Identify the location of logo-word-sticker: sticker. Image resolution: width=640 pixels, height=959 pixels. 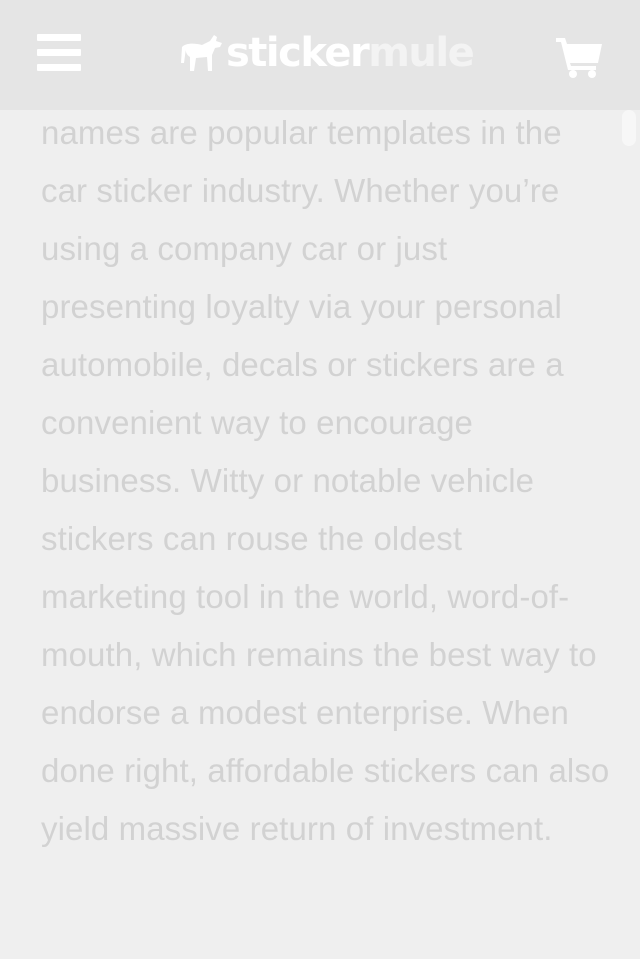
(298, 53).